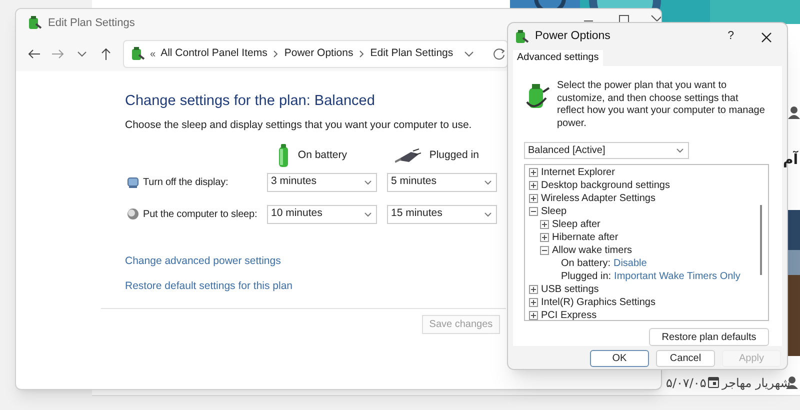 The height and width of the screenshot is (410, 800). What do you see at coordinates (572, 36) in the screenshot?
I see `dialog-title: Power Options` at bounding box center [572, 36].